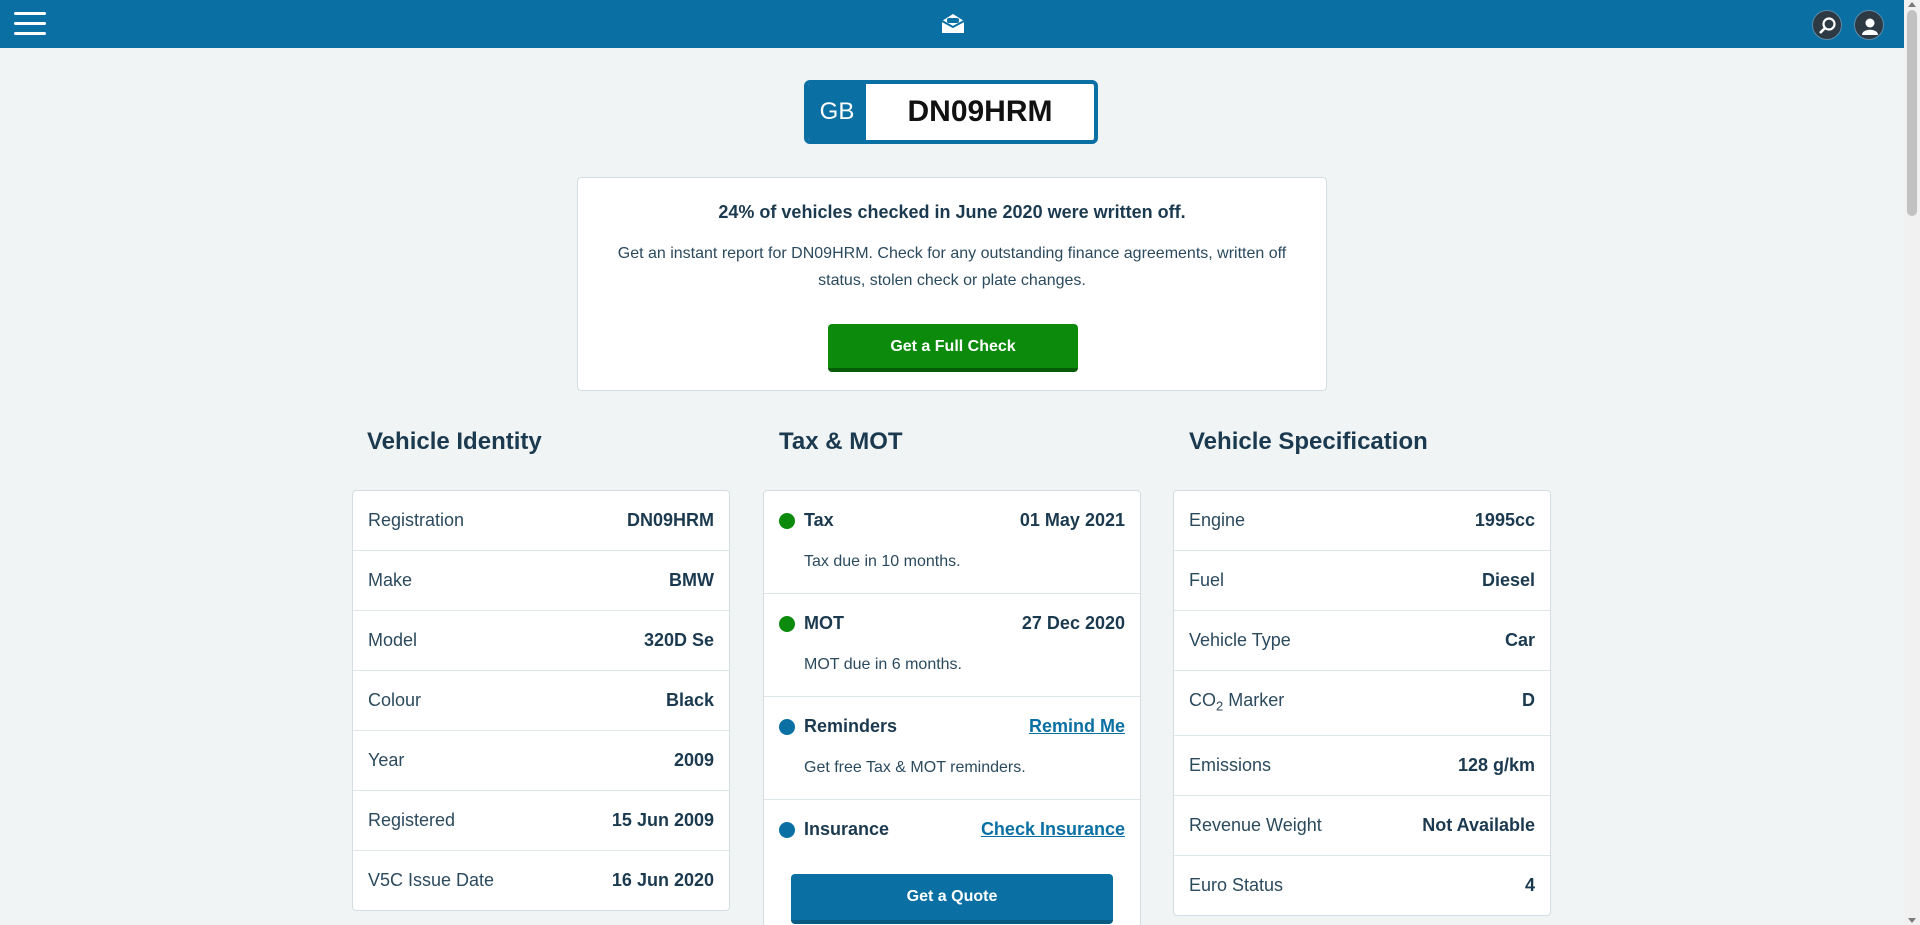 Image resolution: width=1920 pixels, height=925 pixels. I want to click on identity-row-model: Model 320D Se, so click(541, 641).